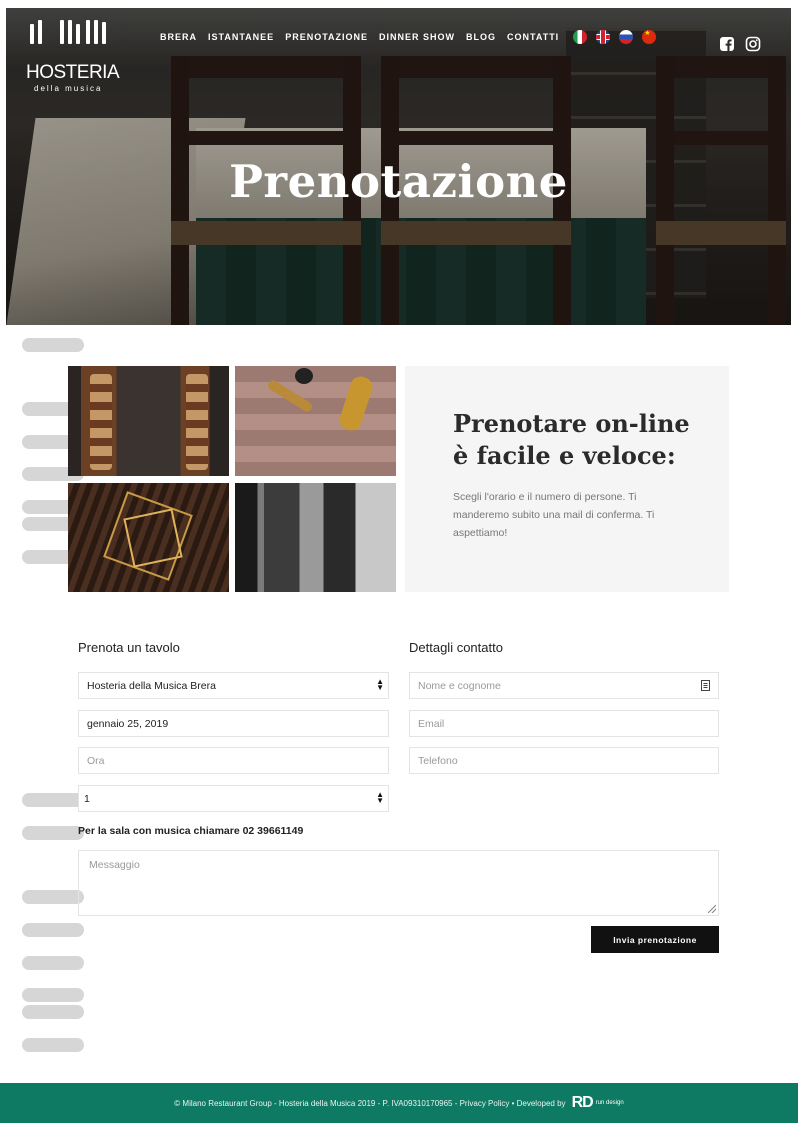 The width and height of the screenshot is (798, 1137). Describe the element at coordinates (233, 479) in the screenshot. I see `photo-gallery` at that location.